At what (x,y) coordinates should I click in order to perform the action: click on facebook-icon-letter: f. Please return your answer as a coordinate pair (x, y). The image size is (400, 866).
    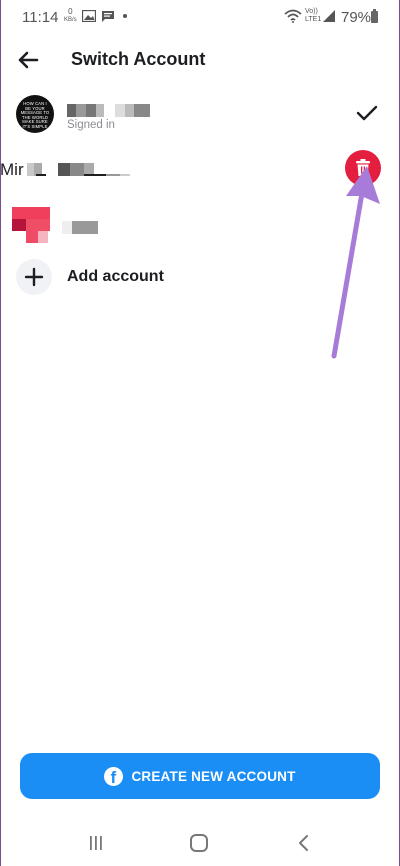
    Looking at the image, I should click on (113, 777).